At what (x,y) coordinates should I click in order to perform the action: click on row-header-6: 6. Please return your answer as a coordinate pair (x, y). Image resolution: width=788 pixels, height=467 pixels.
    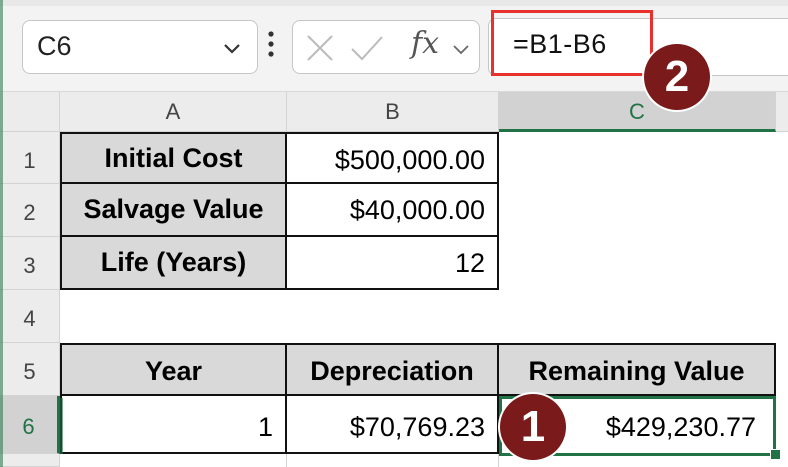
    Looking at the image, I should click on (30, 425).